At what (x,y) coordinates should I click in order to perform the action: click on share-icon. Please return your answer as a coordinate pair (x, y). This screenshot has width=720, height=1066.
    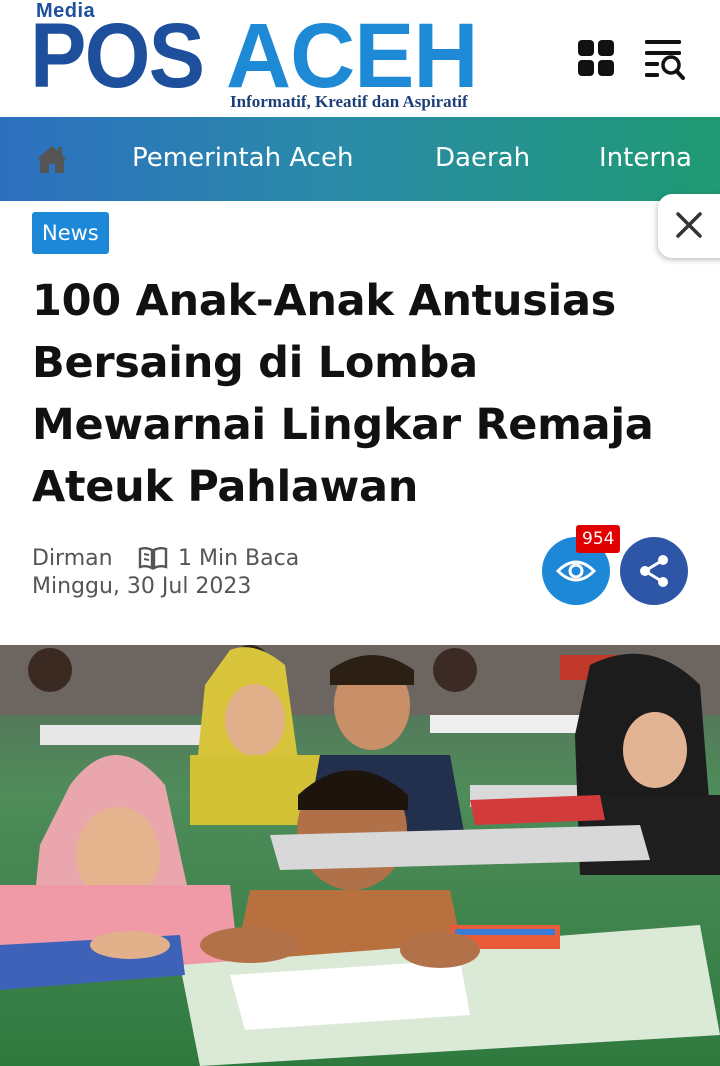
    Looking at the image, I should click on (654, 571).